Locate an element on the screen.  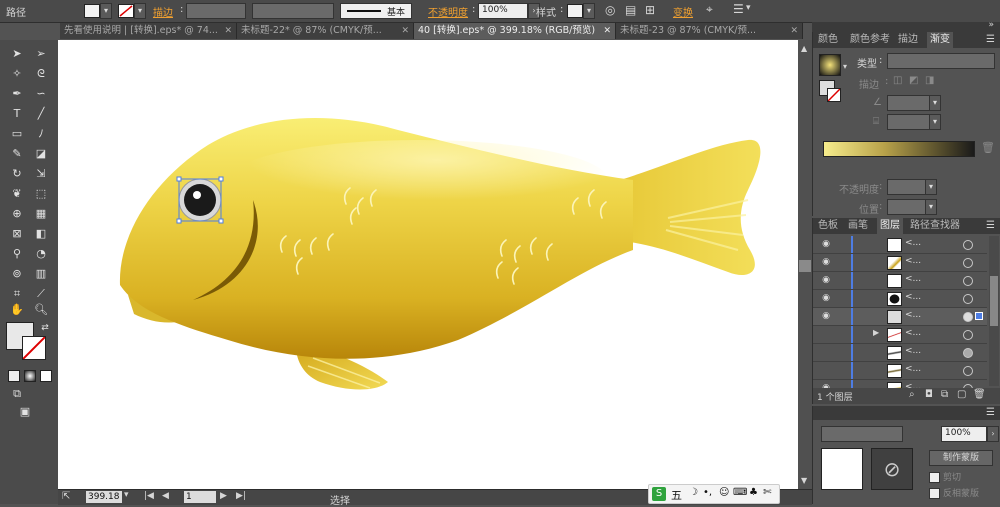
stop-position-field is located at coordinates (907, 207).